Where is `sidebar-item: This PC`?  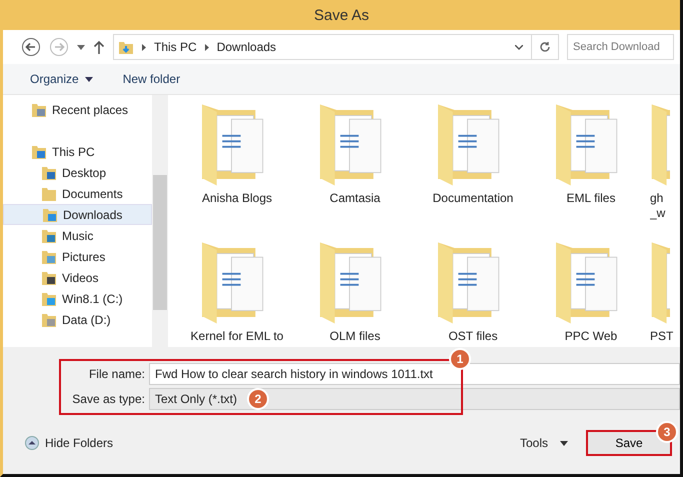
sidebar-item: This PC is located at coordinates (77, 151).